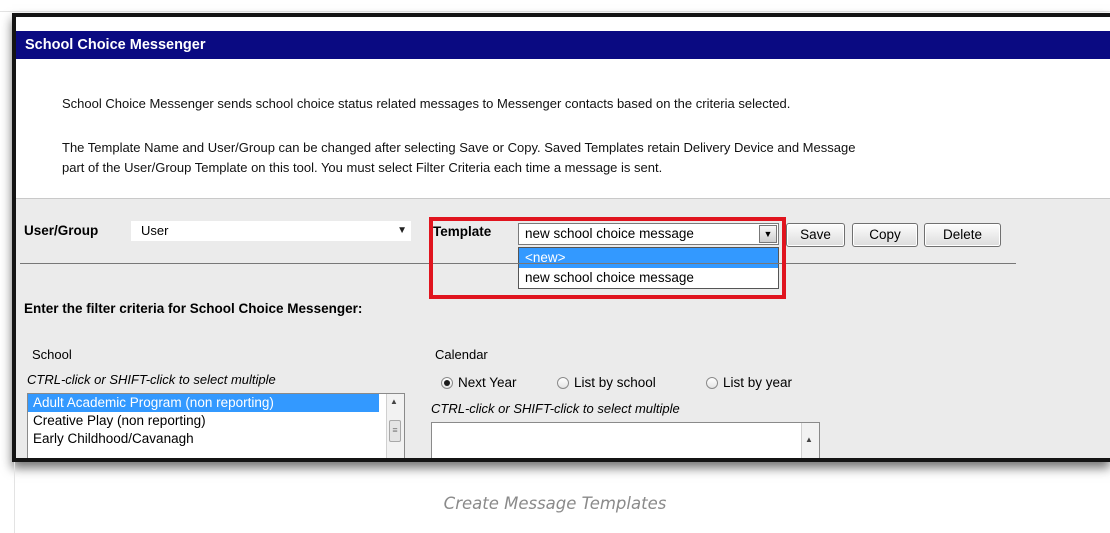  What do you see at coordinates (395, 431) in the screenshot?
I see `scroll-thumb: ≡` at bounding box center [395, 431].